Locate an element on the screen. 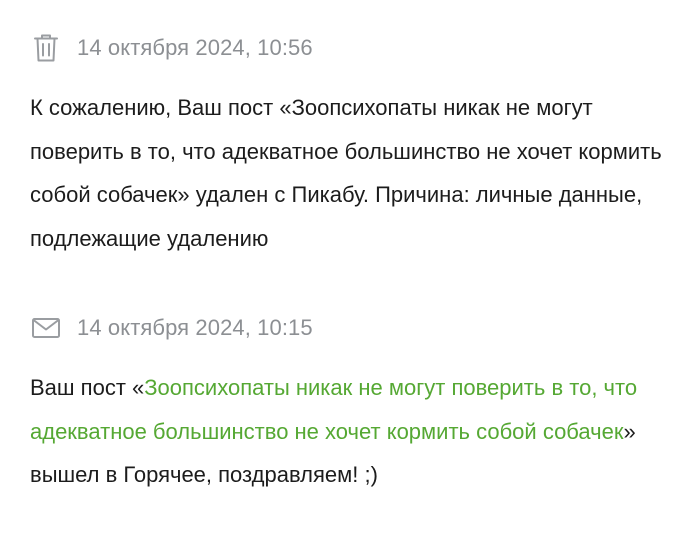 This screenshot has width=700, height=536. message-text-before: Ваш пост « is located at coordinates (87, 387).